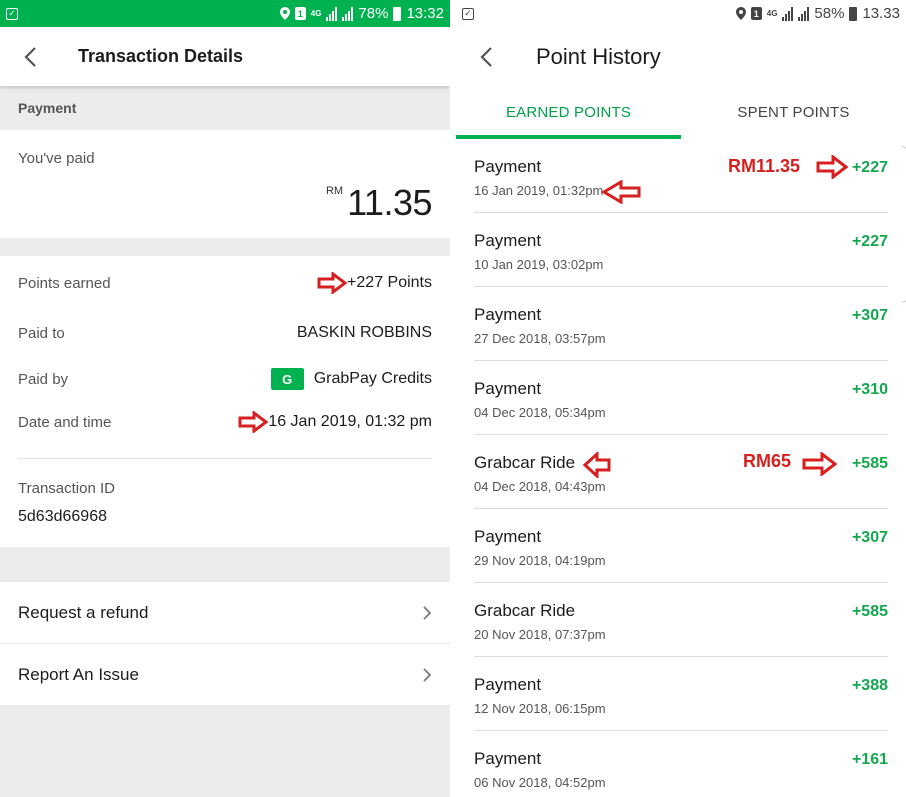 This screenshot has height=797, width=906. Describe the element at coordinates (62, 516) in the screenshot. I see `transaction-id-value: 5d63d66968` at that location.